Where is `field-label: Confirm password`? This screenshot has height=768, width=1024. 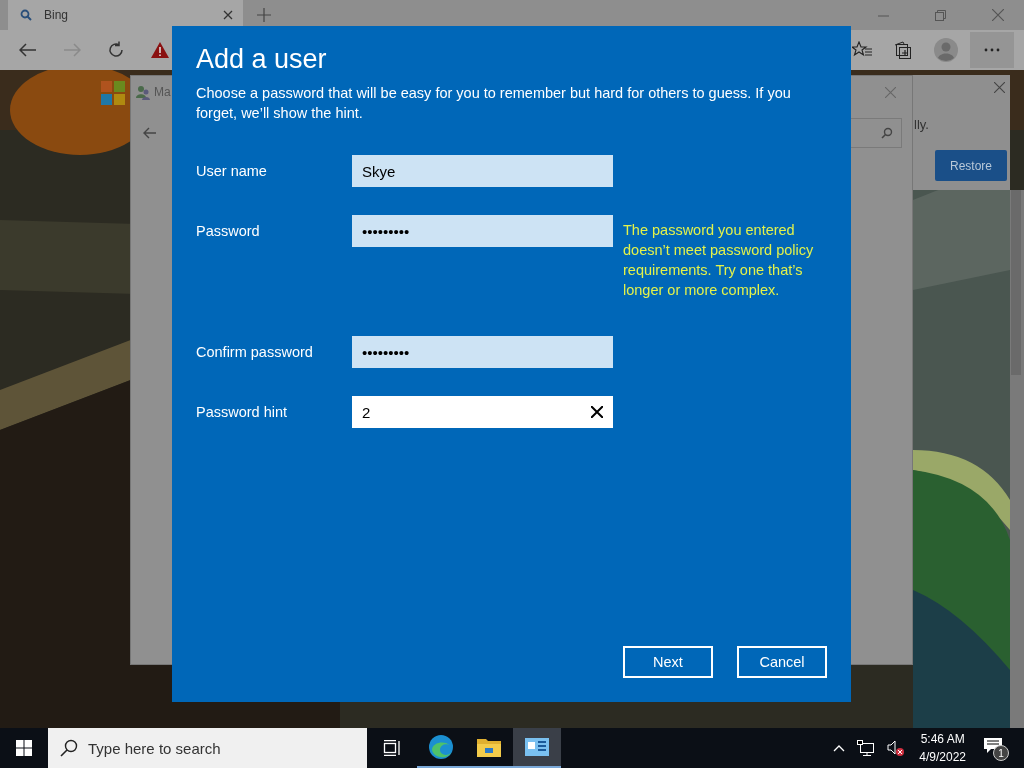 field-label: Confirm password is located at coordinates (255, 352).